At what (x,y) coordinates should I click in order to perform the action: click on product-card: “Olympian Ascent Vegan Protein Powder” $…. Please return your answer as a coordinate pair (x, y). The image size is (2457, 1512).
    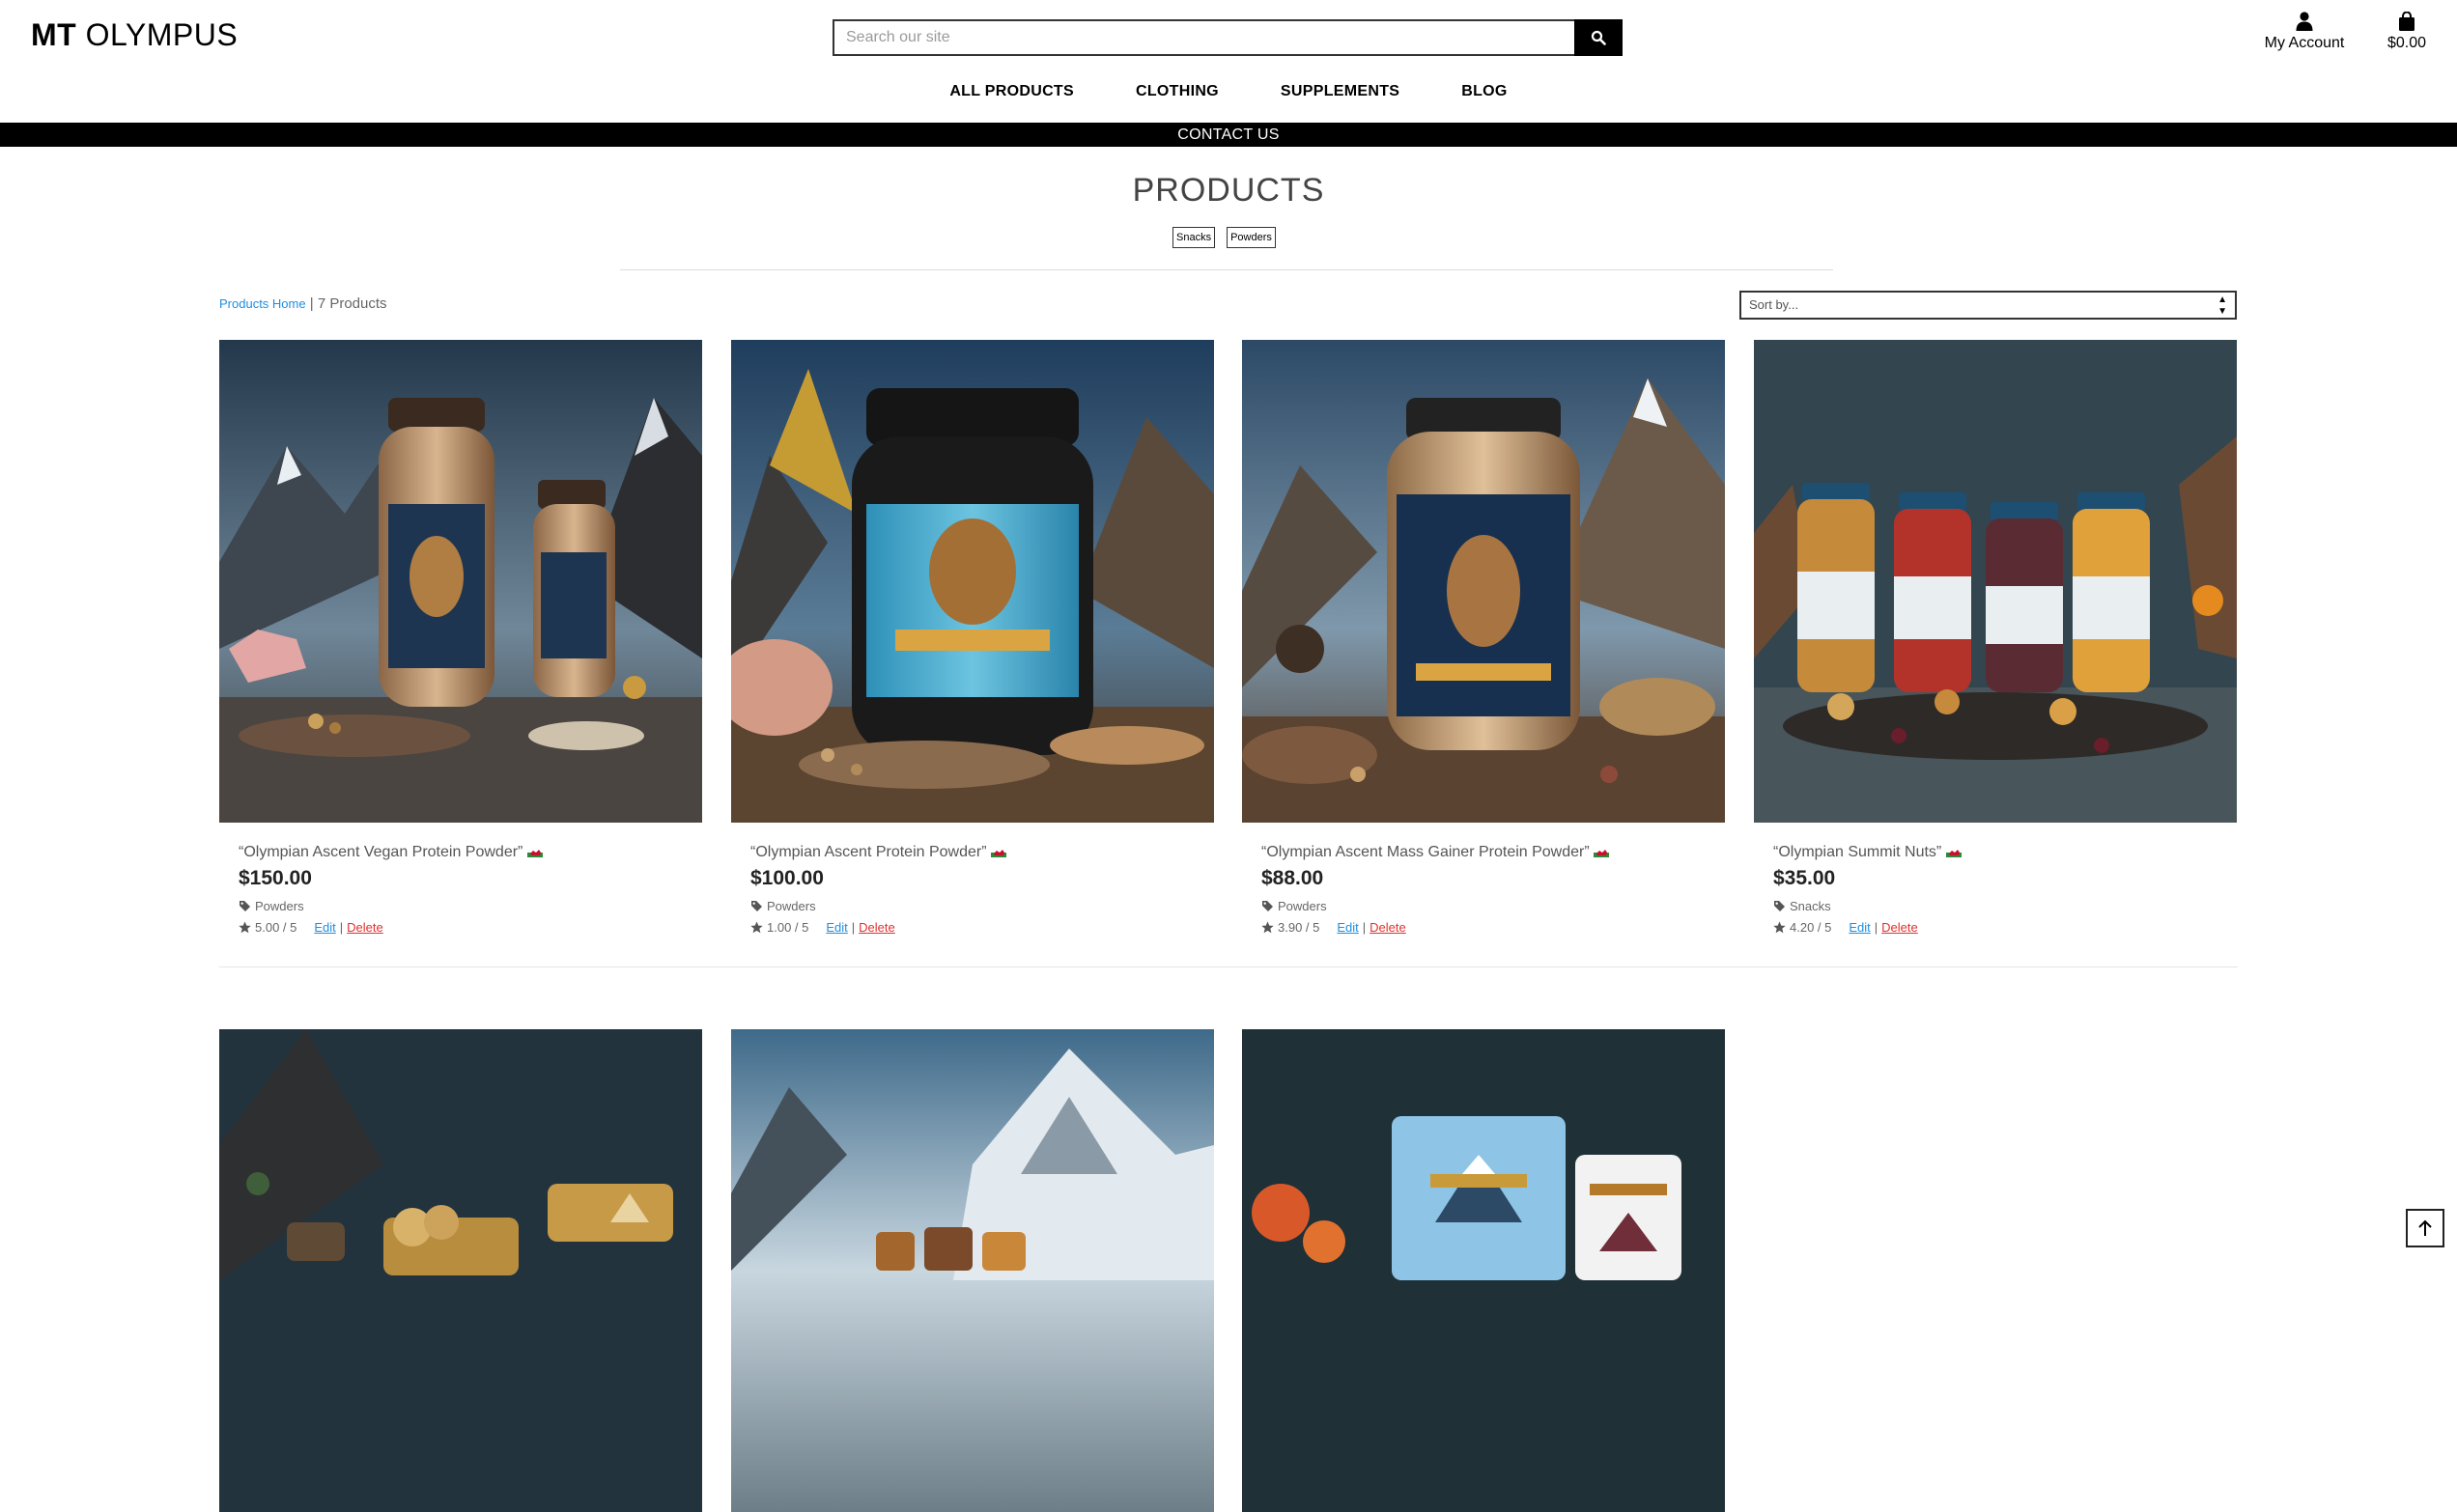
    Looking at the image, I should click on (461, 638).